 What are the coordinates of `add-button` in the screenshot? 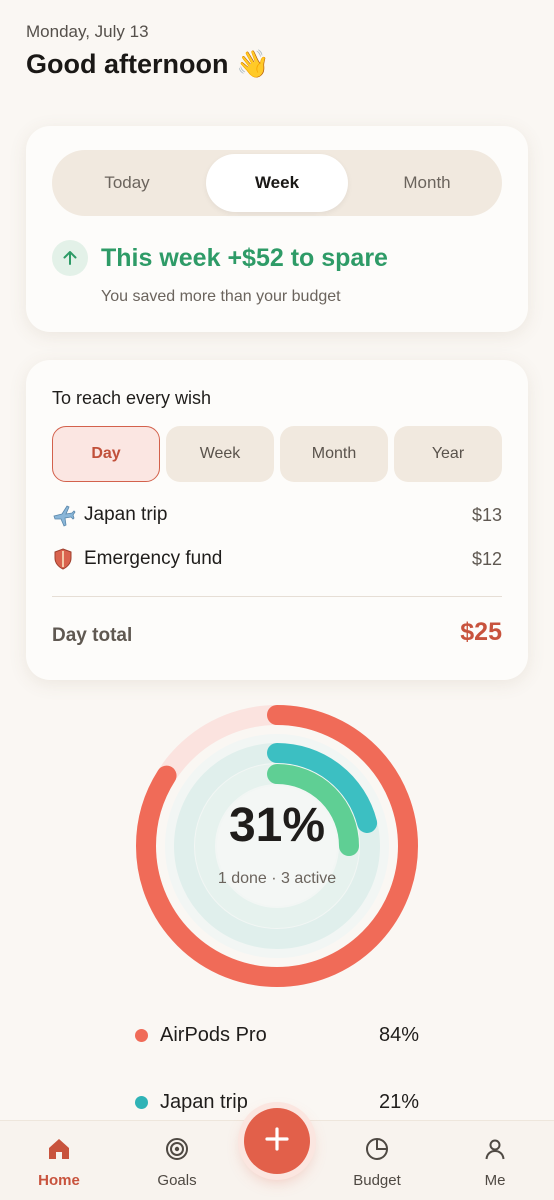 It's located at (277, 1141).